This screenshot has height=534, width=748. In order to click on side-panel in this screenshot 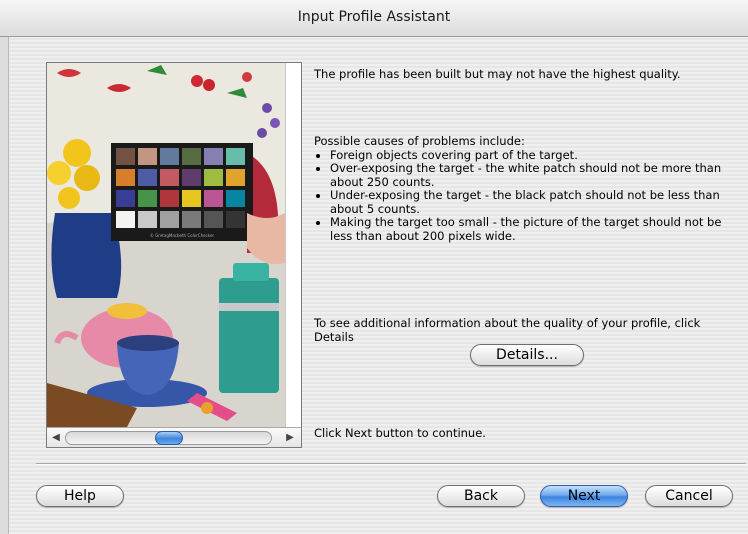, I will do `click(4, 285)`.